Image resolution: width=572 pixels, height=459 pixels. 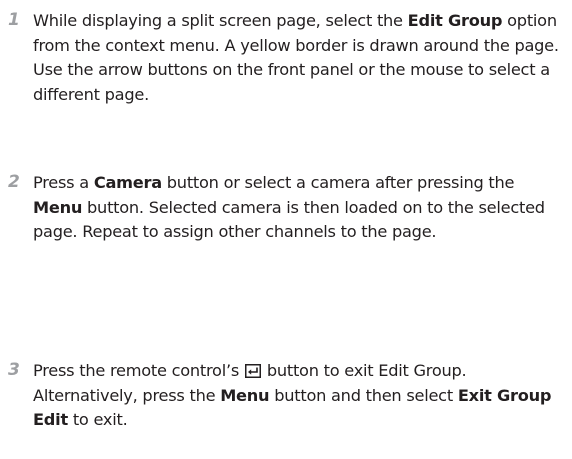 What do you see at coordinates (127, 182) in the screenshot?
I see `bold-term: Camera` at bounding box center [127, 182].